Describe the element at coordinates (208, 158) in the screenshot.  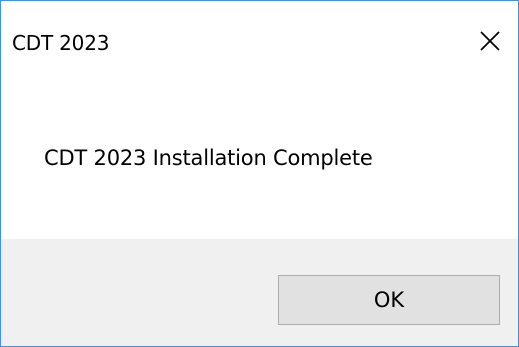
I see `dialog-message: CDT 2023 Installation Complete` at that location.